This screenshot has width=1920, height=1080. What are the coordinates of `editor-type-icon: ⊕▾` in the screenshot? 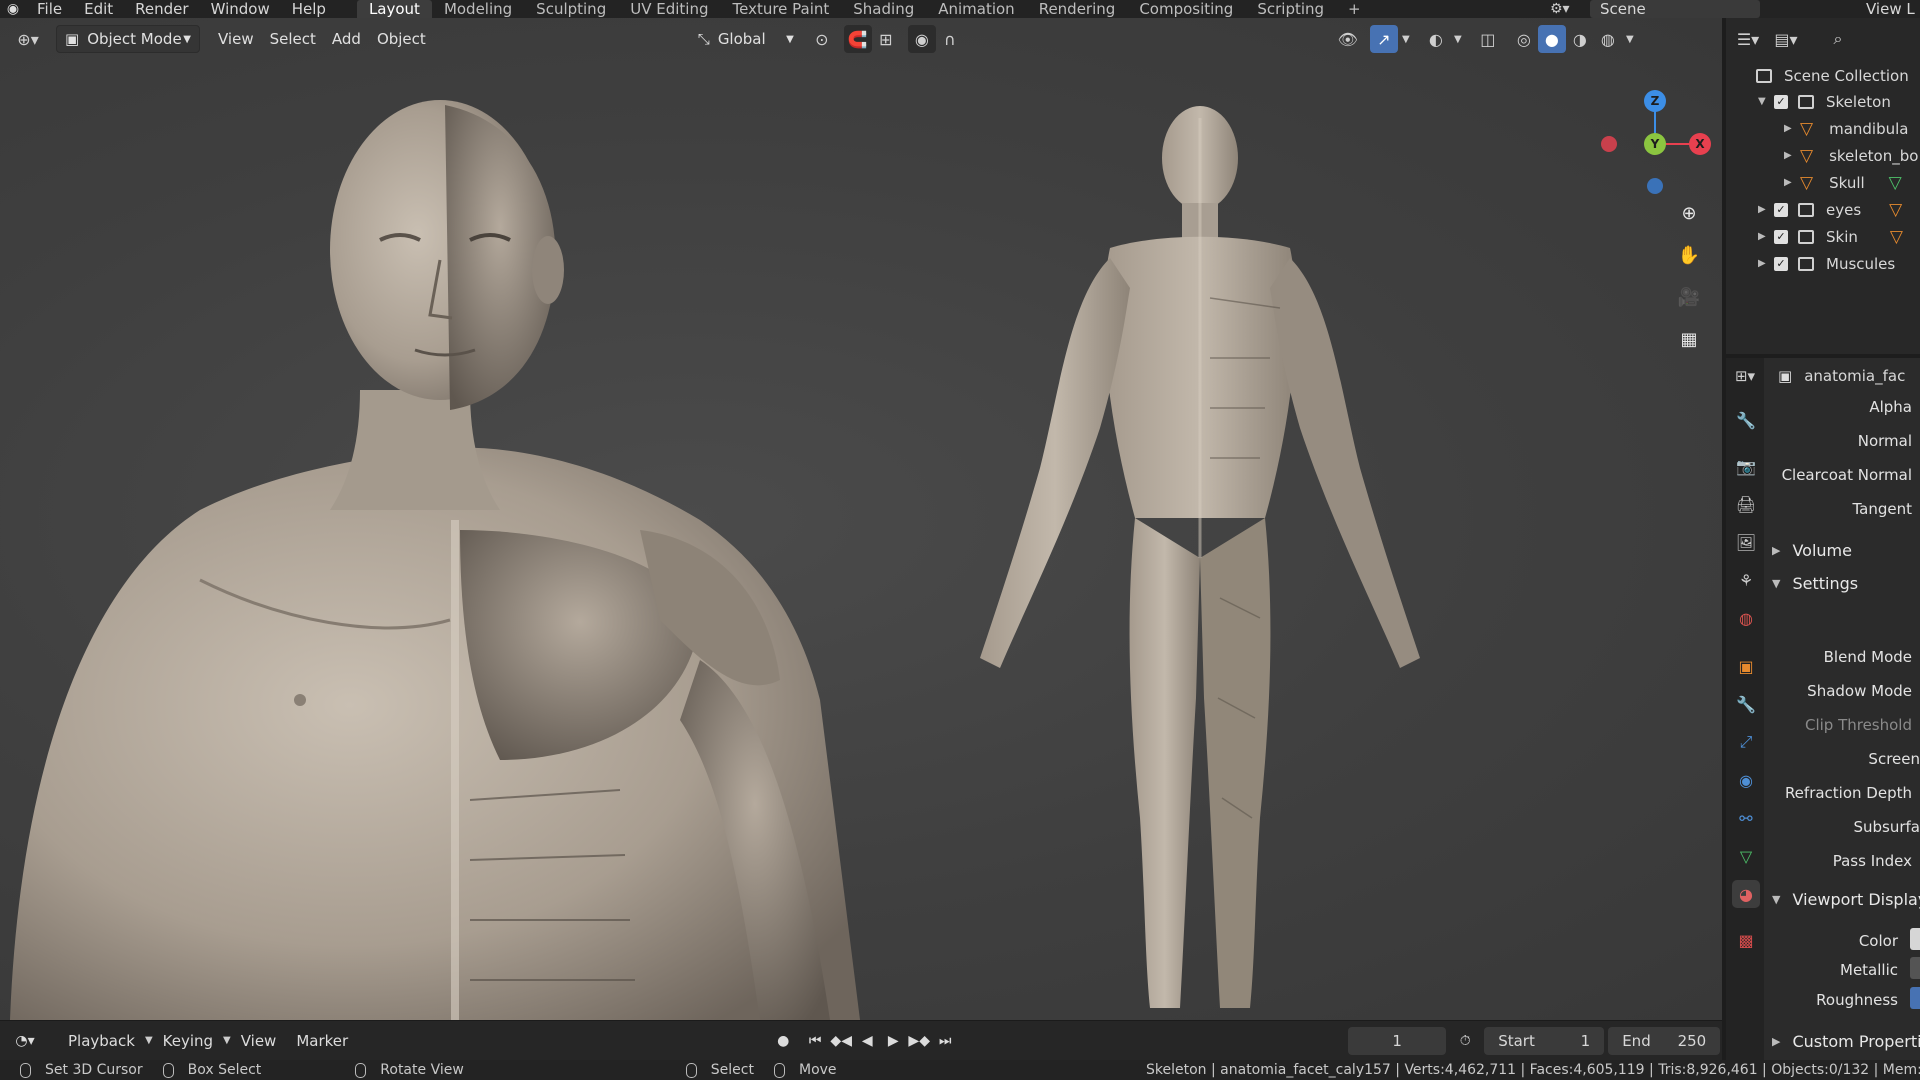 It's located at (28, 39).